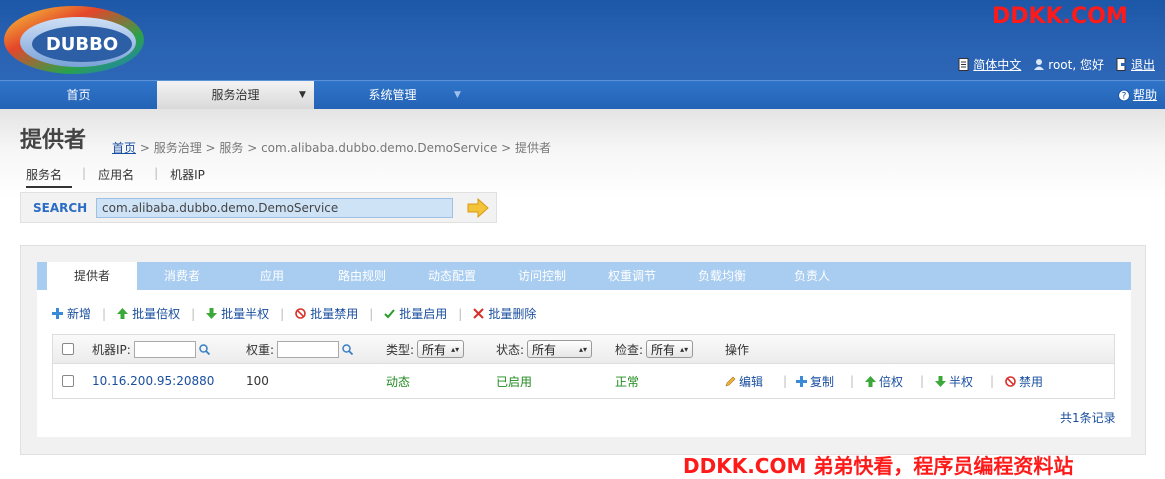 Image resolution: width=1165 pixels, height=479 pixels. What do you see at coordinates (294, 313) in the screenshot?
I see `action-bar: 新增 | 批量倍权 | 批量半权 | 批量禁用 | 批量启用 | 批量删除` at bounding box center [294, 313].